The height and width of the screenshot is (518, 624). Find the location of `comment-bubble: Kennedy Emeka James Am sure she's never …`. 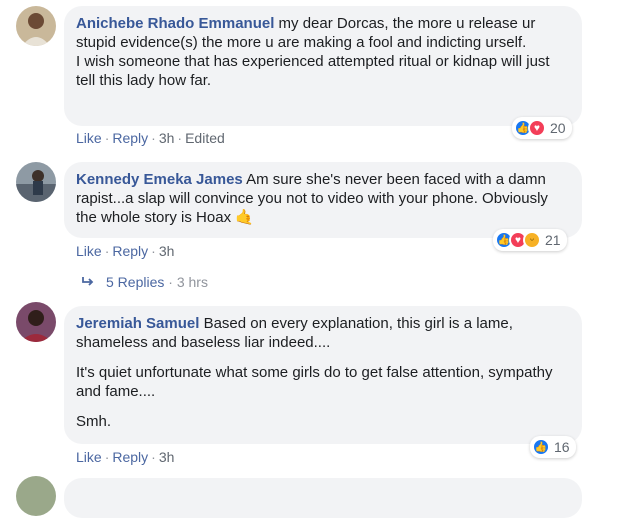

comment-bubble: Kennedy Emeka James Am sure she's never … is located at coordinates (323, 200).